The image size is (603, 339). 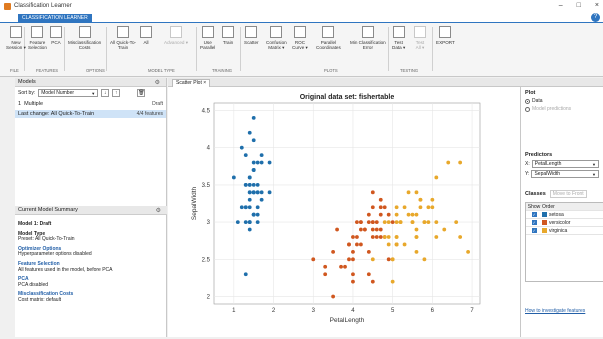 I want to click on setosa-checkbox: ✓, so click(x=534, y=214).